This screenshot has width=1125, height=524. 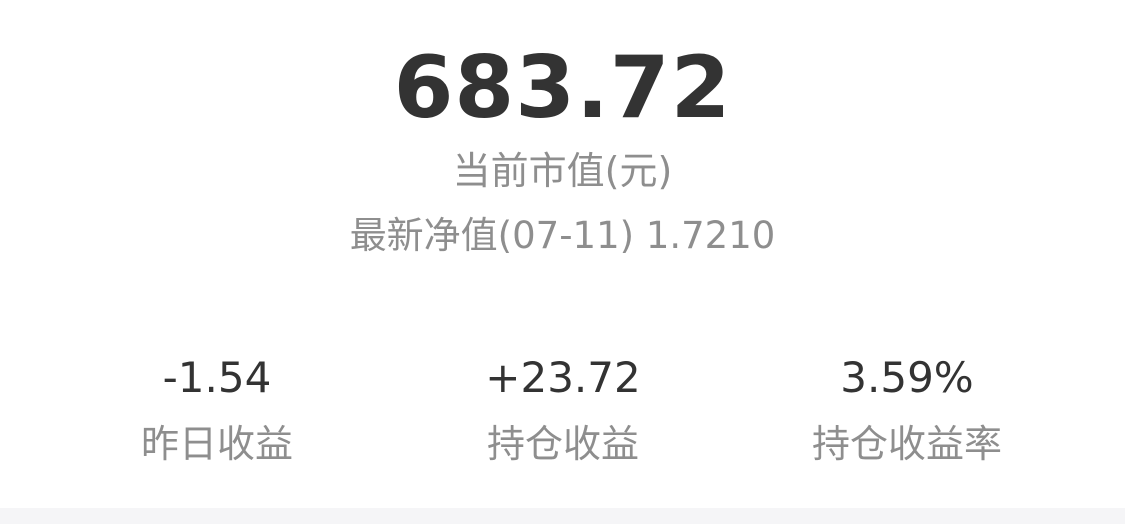 I want to click on stat-label: 持仓收益, so click(x=562, y=444).